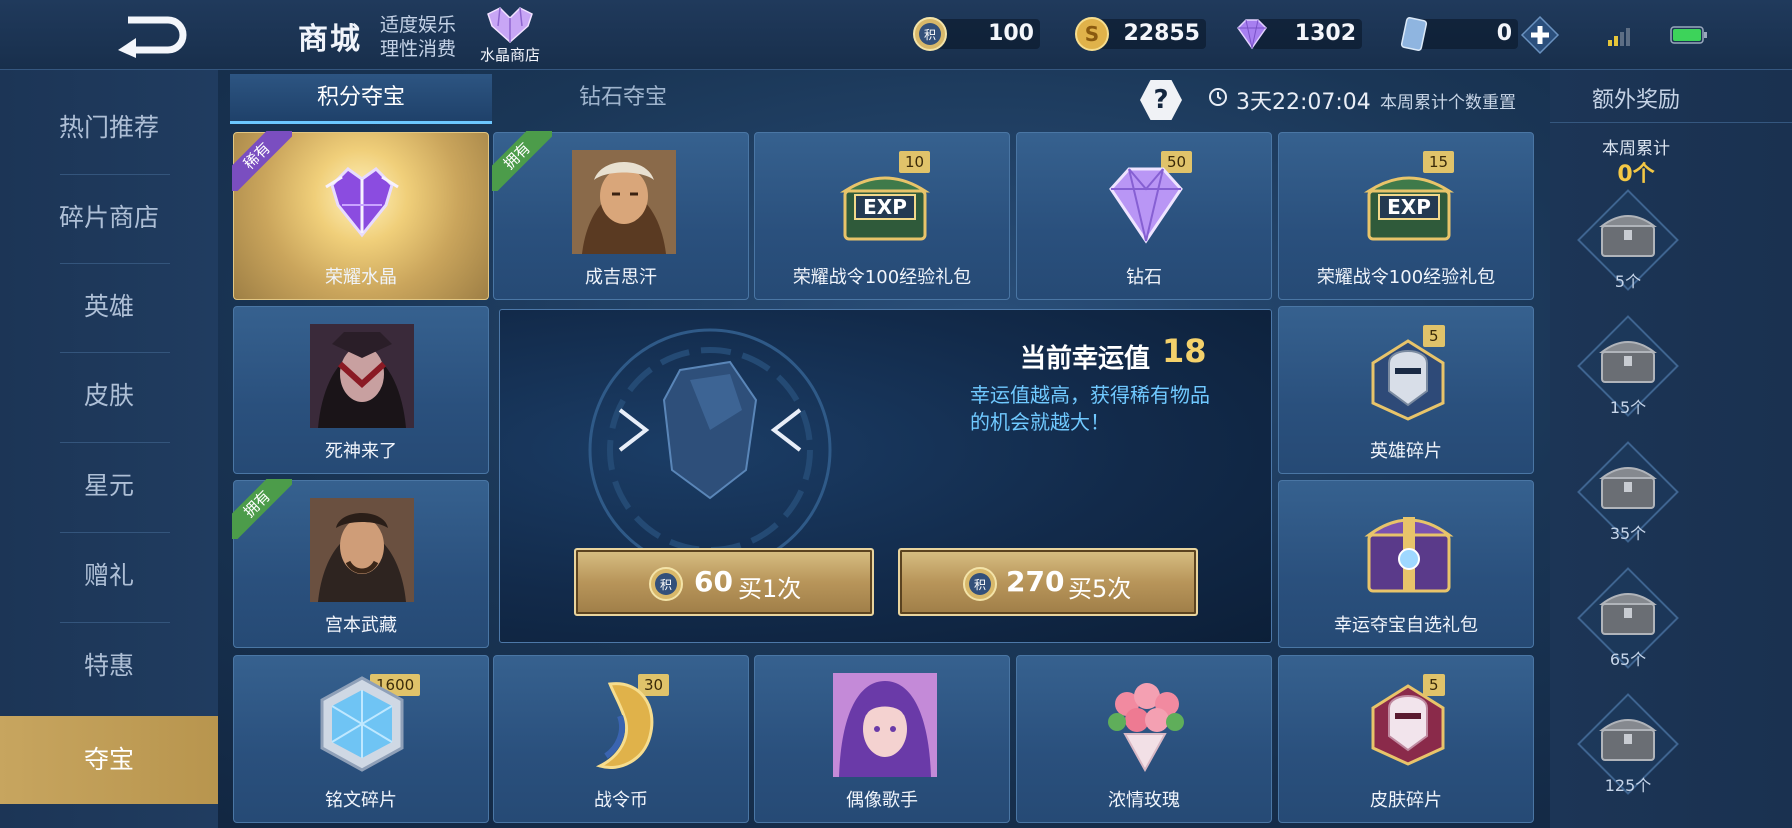 The width and height of the screenshot is (1792, 828). I want to click on sidebar-item-skins: 皮肤, so click(109, 396).